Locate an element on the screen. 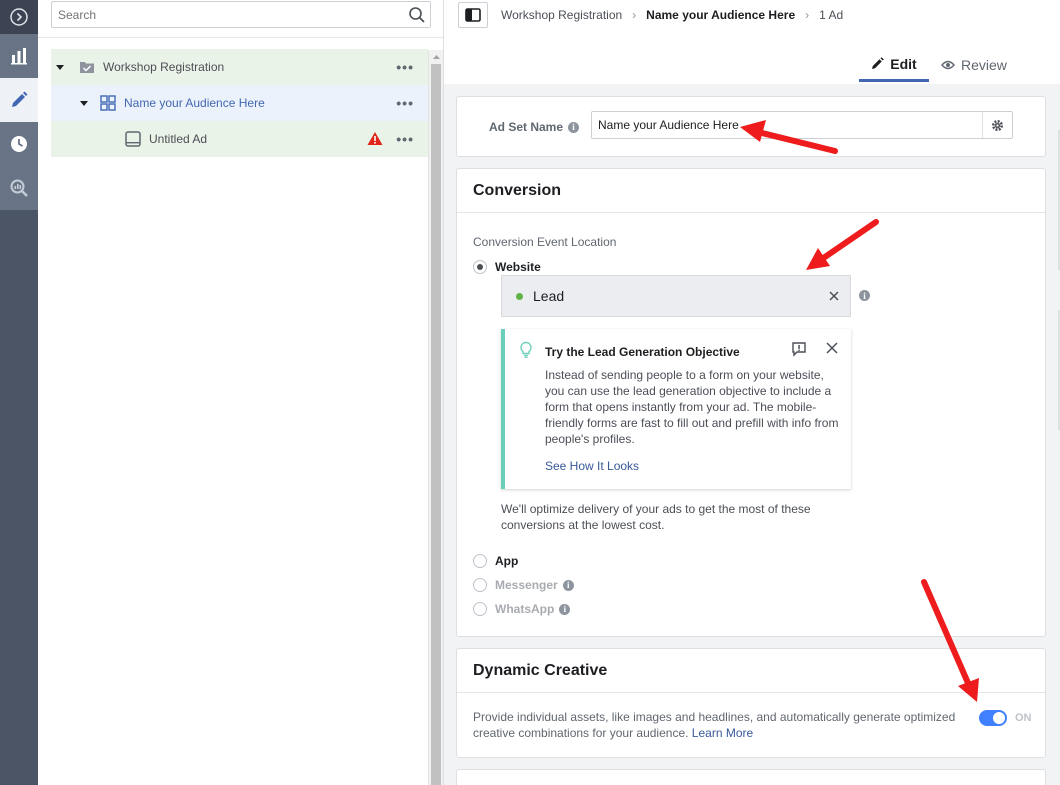  search-input is located at coordinates (222, 14).